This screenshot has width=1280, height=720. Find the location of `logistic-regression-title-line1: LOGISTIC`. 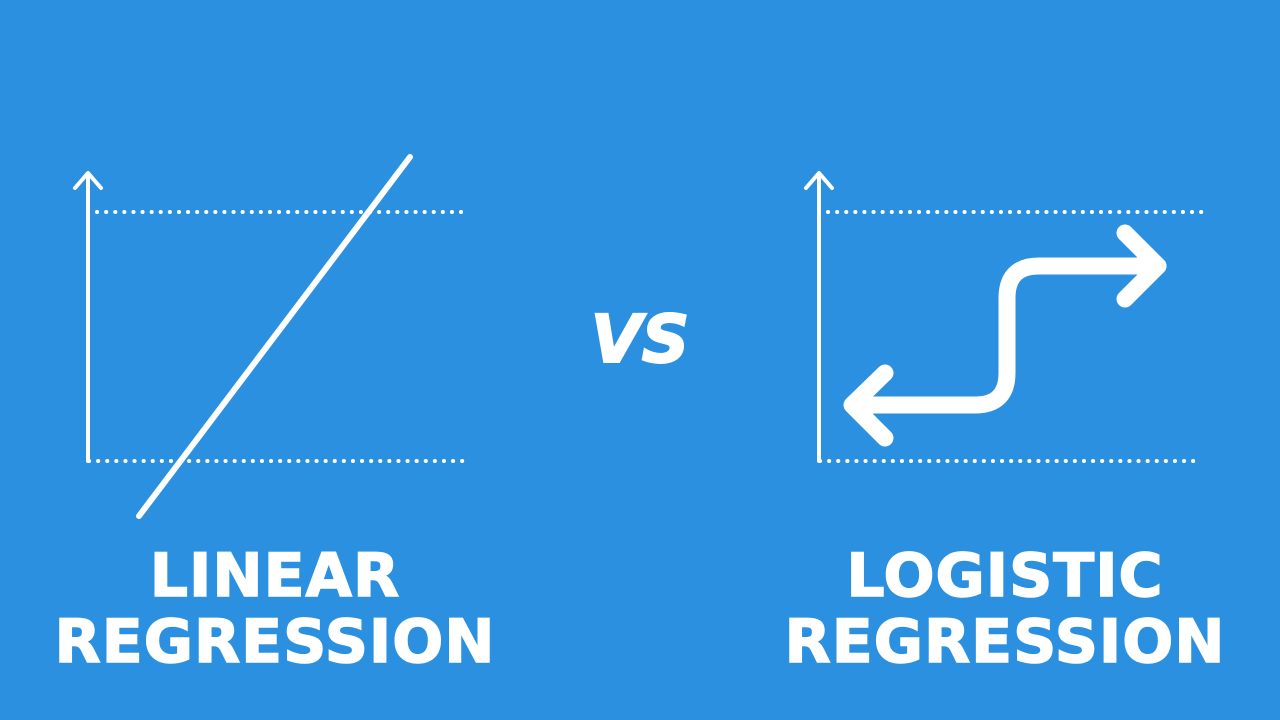

logistic-regression-title-line1: LOGISTIC is located at coordinates (1005, 576).